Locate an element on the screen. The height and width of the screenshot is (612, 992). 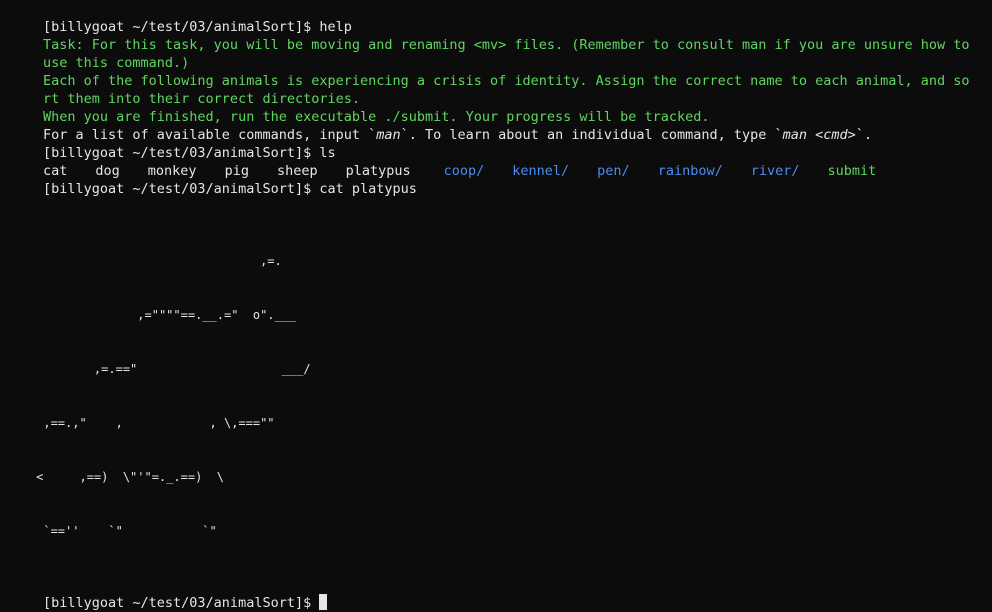
file-entry: pig is located at coordinates (236, 171).